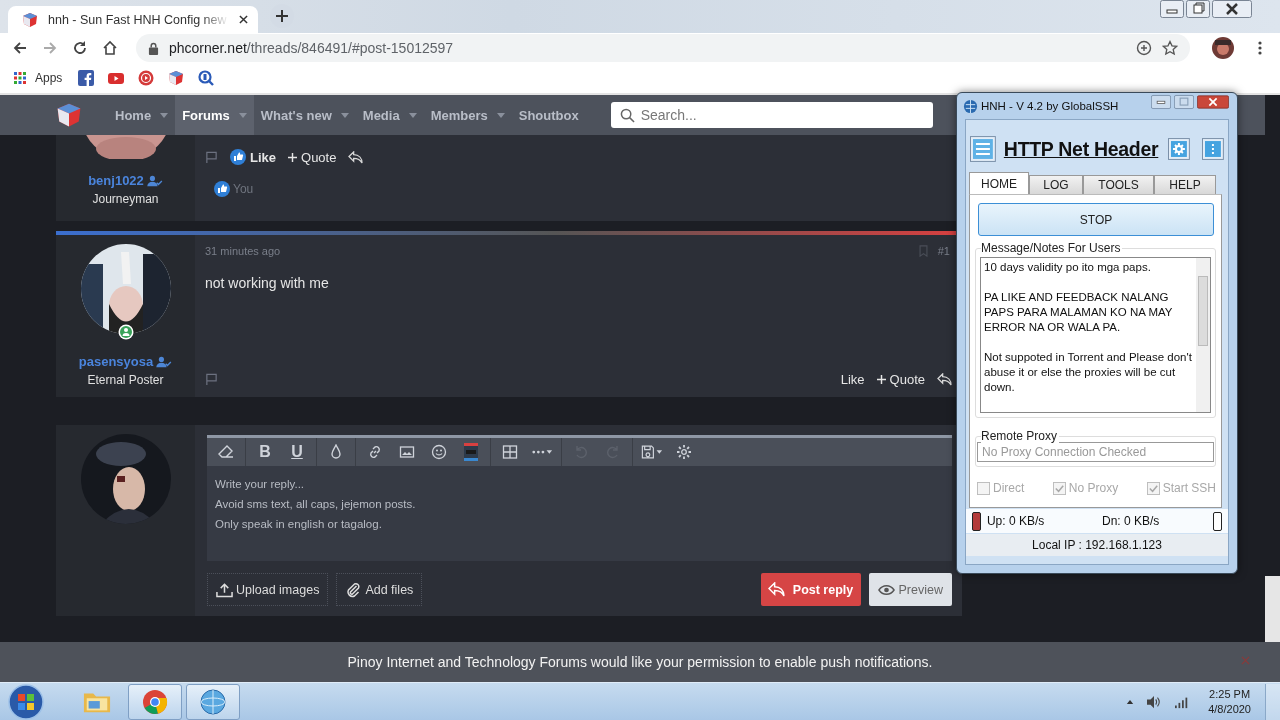  What do you see at coordinates (1229, 709) in the screenshot?
I see `clock-date: 4/8/2020` at bounding box center [1229, 709].